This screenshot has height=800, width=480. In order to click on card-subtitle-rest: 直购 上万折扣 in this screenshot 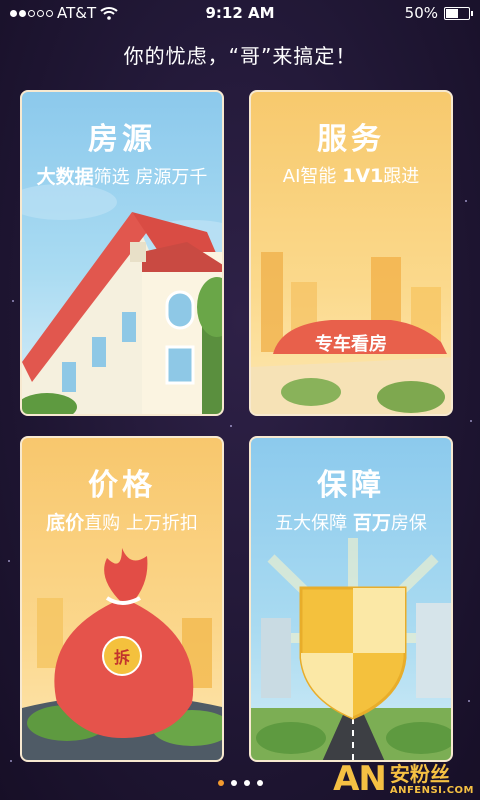, I will do `click(141, 523)`.